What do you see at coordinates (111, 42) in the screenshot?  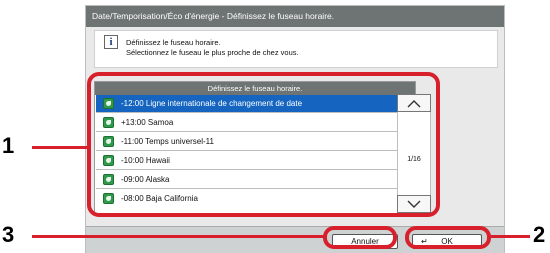 I see `info-icon: i` at bounding box center [111, 42].